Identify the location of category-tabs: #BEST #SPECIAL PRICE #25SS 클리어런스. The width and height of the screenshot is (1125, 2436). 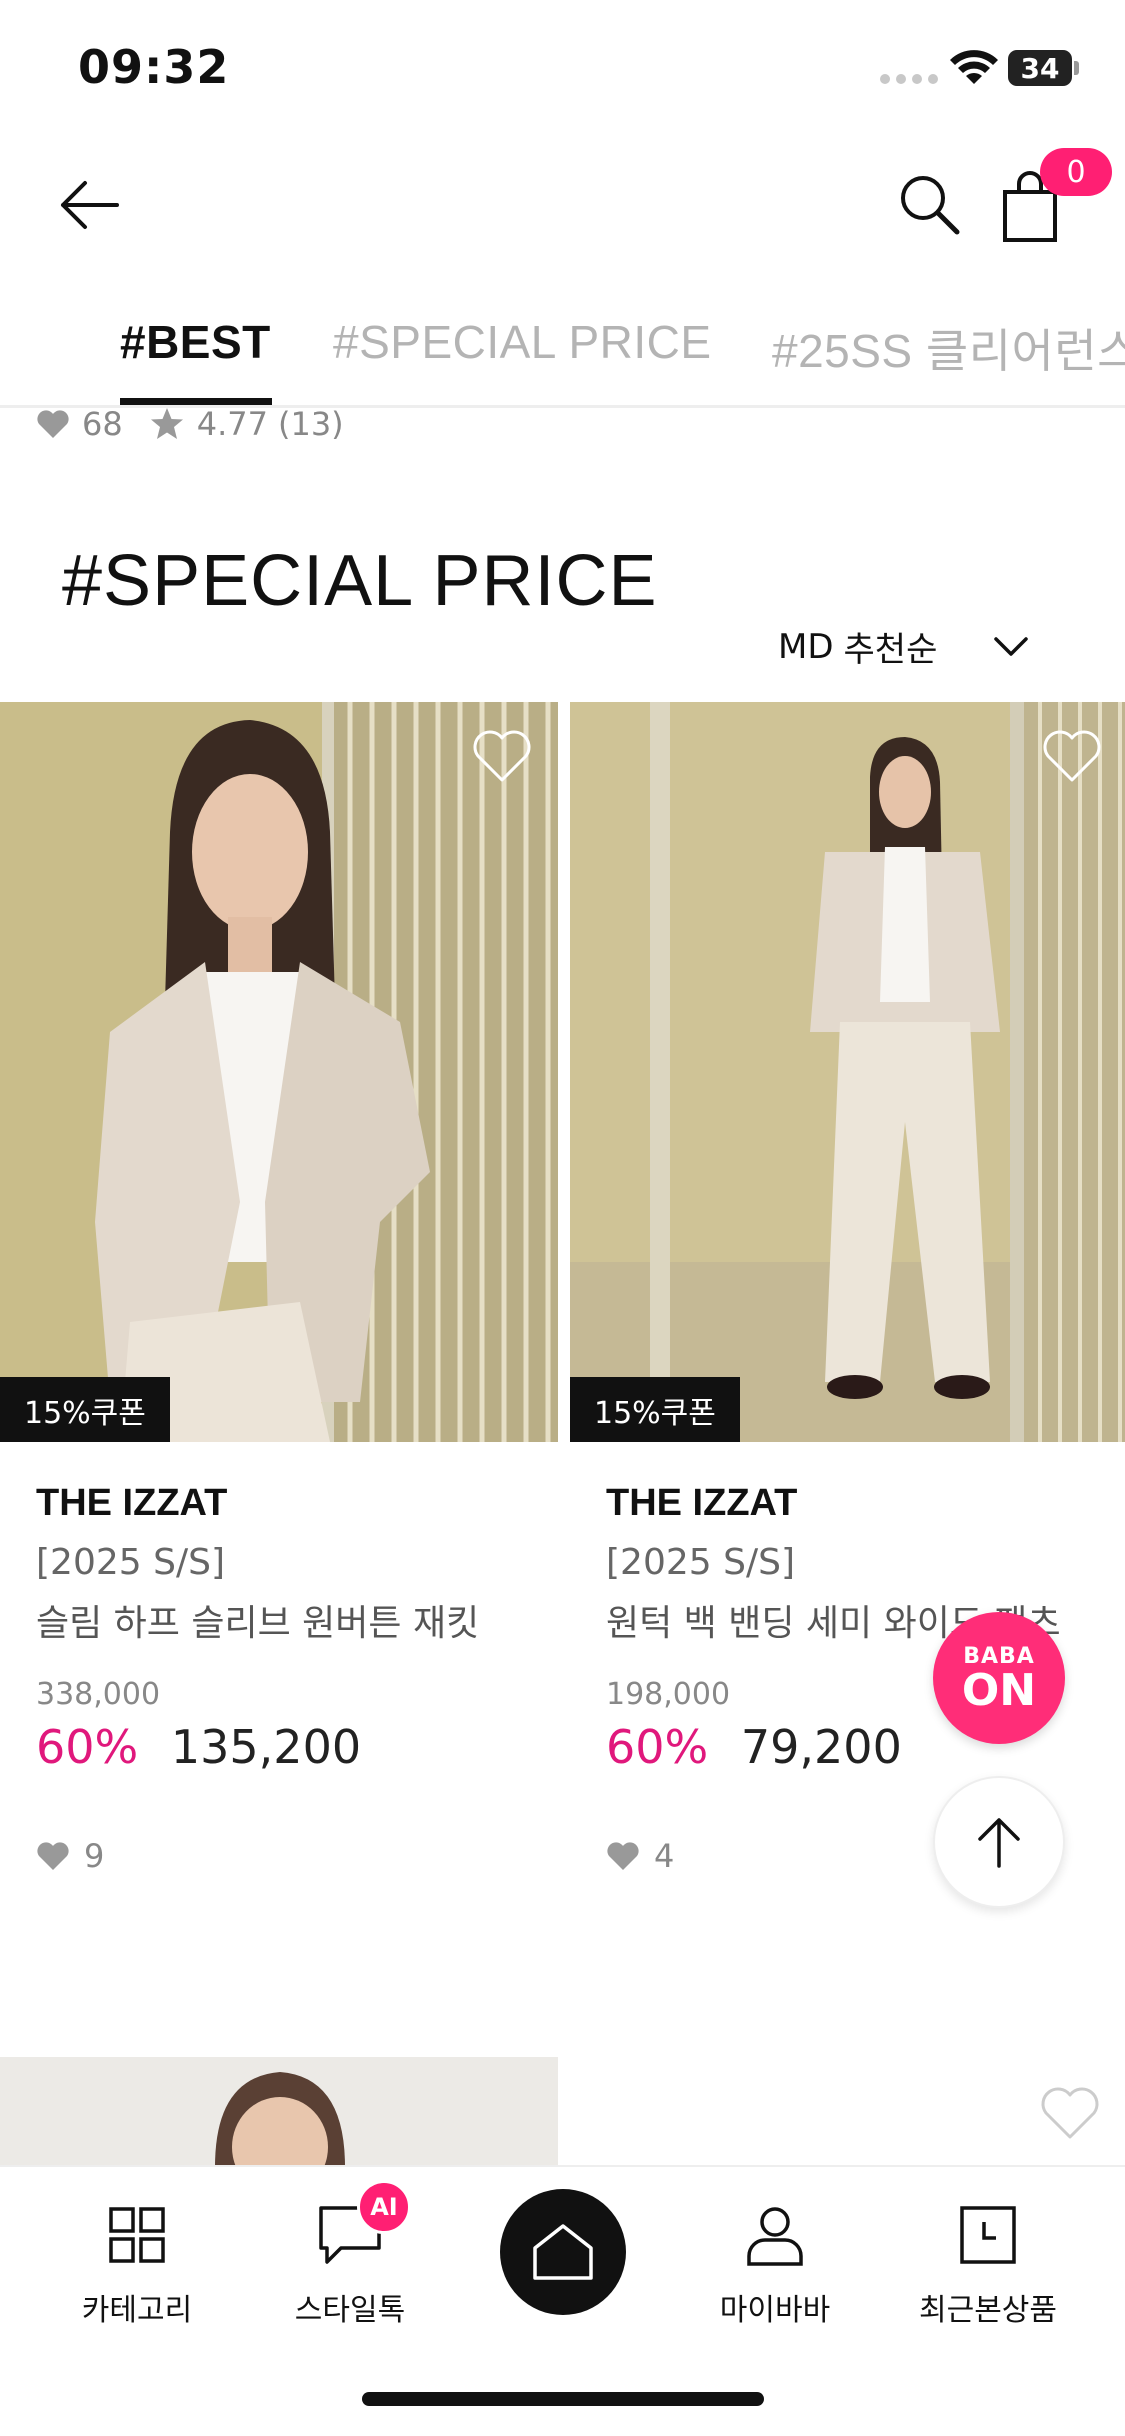
(562, 349).